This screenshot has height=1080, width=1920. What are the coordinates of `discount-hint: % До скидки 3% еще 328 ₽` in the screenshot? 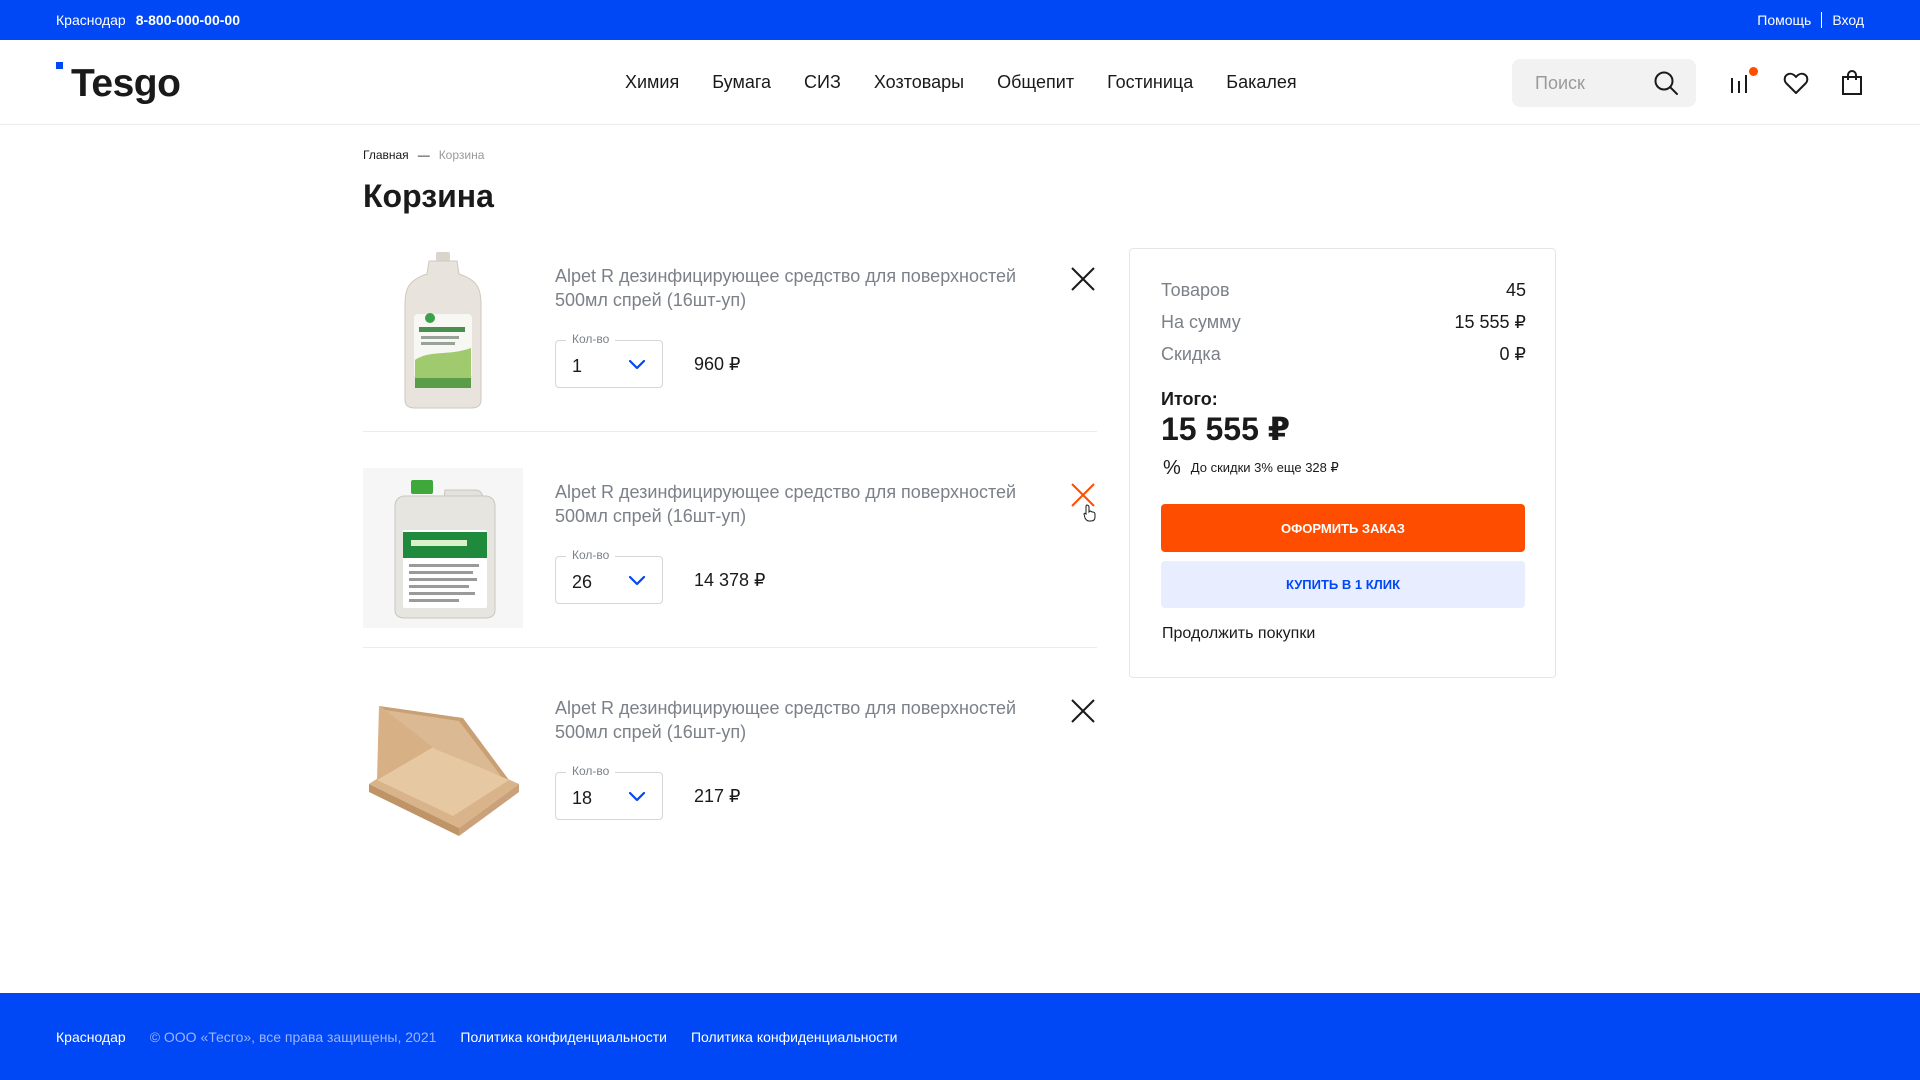 It's located at (1251, 468).